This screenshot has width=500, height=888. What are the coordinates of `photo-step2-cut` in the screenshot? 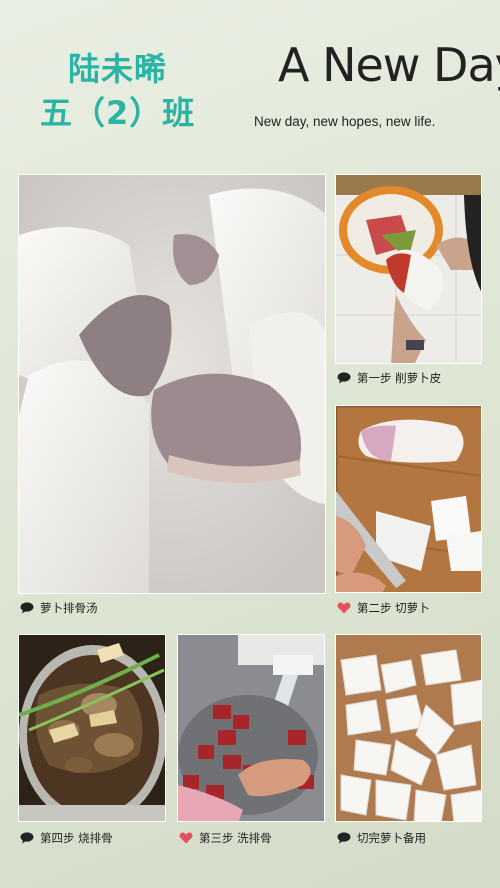 It's located at (408, 499).